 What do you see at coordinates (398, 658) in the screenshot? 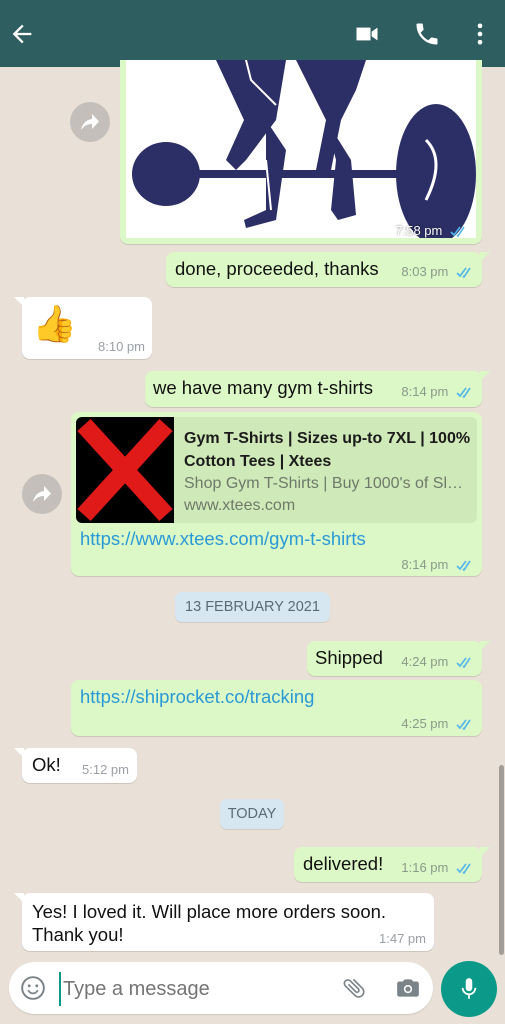
I see `outgoing-message: Shipped 4:24 pm` at bounding box center [398, 658].